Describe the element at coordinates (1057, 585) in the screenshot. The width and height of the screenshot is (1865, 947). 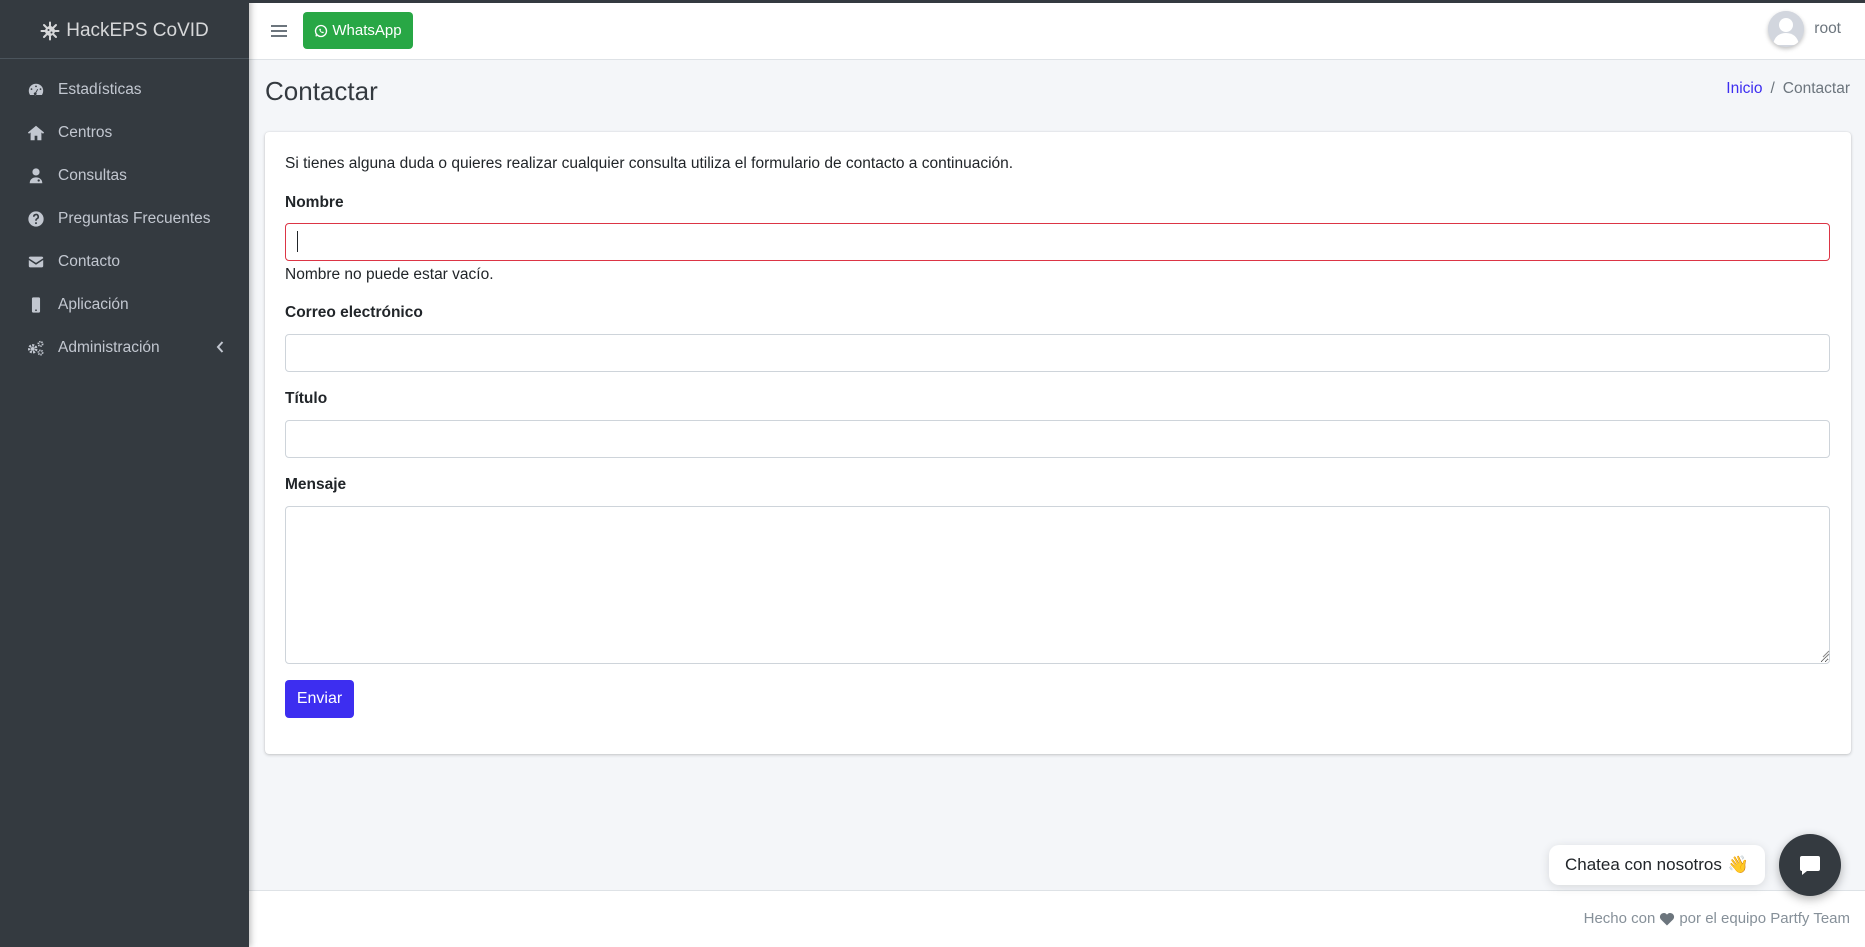
I see `message-textarea` at that location.